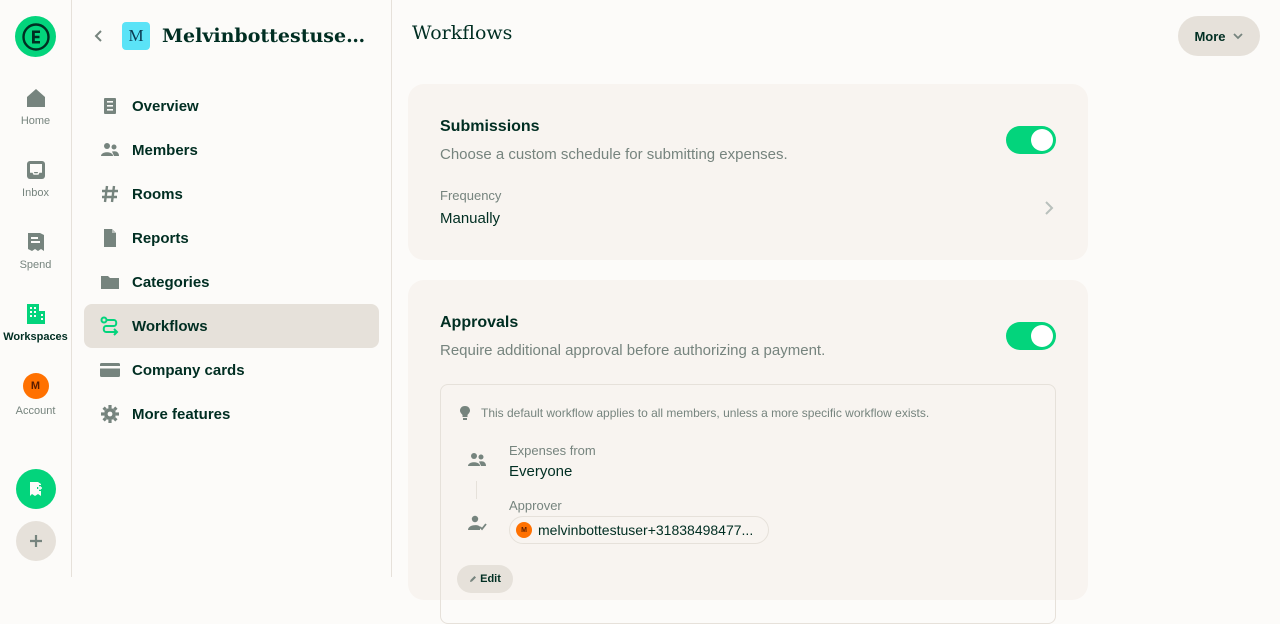  I want to click on sidebar-item-label: Members, so click(165, 150).